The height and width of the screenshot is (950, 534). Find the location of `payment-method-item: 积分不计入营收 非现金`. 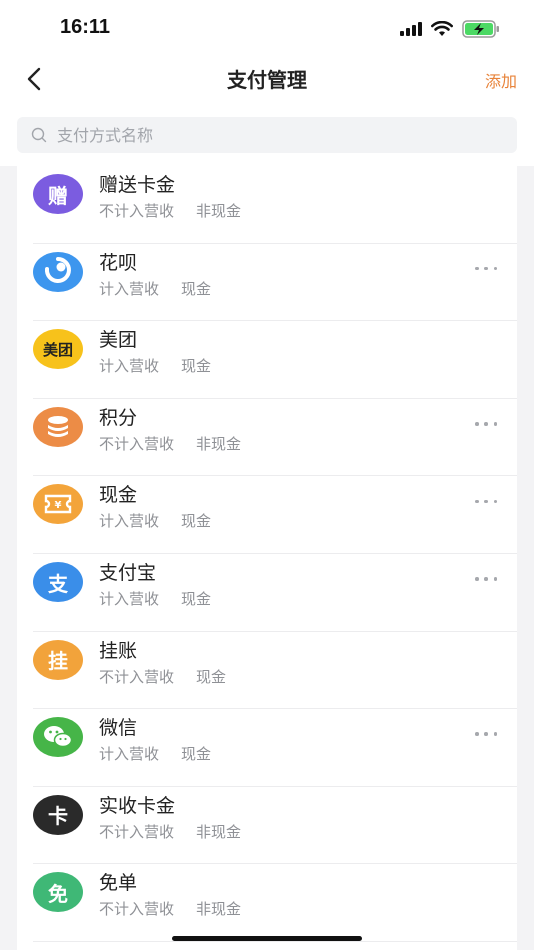

payment-method-item: 积分不计入营收 非现金 is located at coordinates (267, 438).